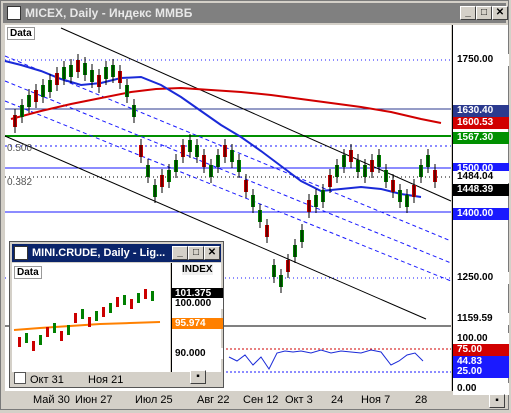 The width and height of the screenshot is (511, 413). What do you see at coordinates (198, 377) in the screenshot?
I see `sub-settings-button: ▪` at bounding box center [198, 377].